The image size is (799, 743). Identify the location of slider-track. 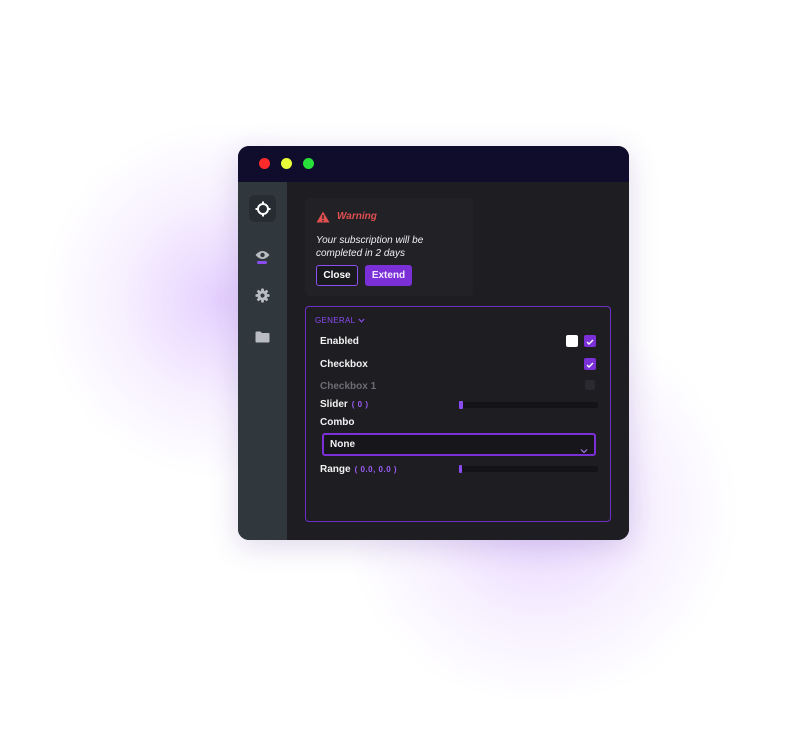
(528, 405).